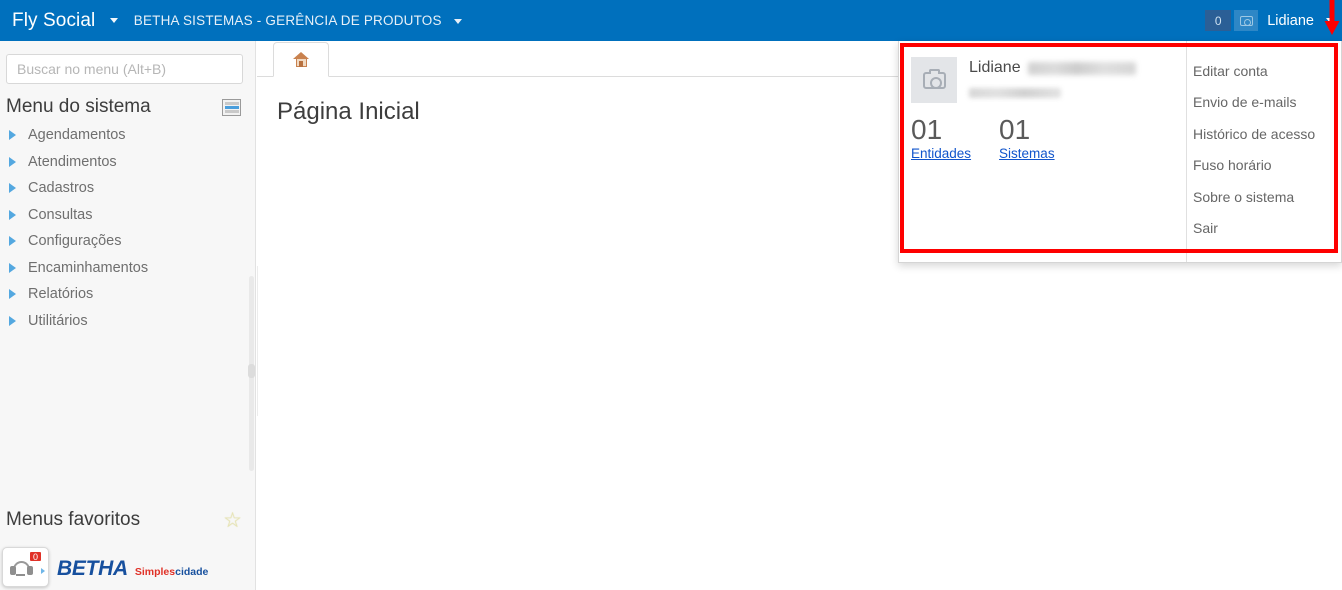 The height and width of the screenshot is (590, 1342). What do you see at coordinates (20, 574) in the screenshot?
I see `headset-mic` at bounding box center [20, 574].